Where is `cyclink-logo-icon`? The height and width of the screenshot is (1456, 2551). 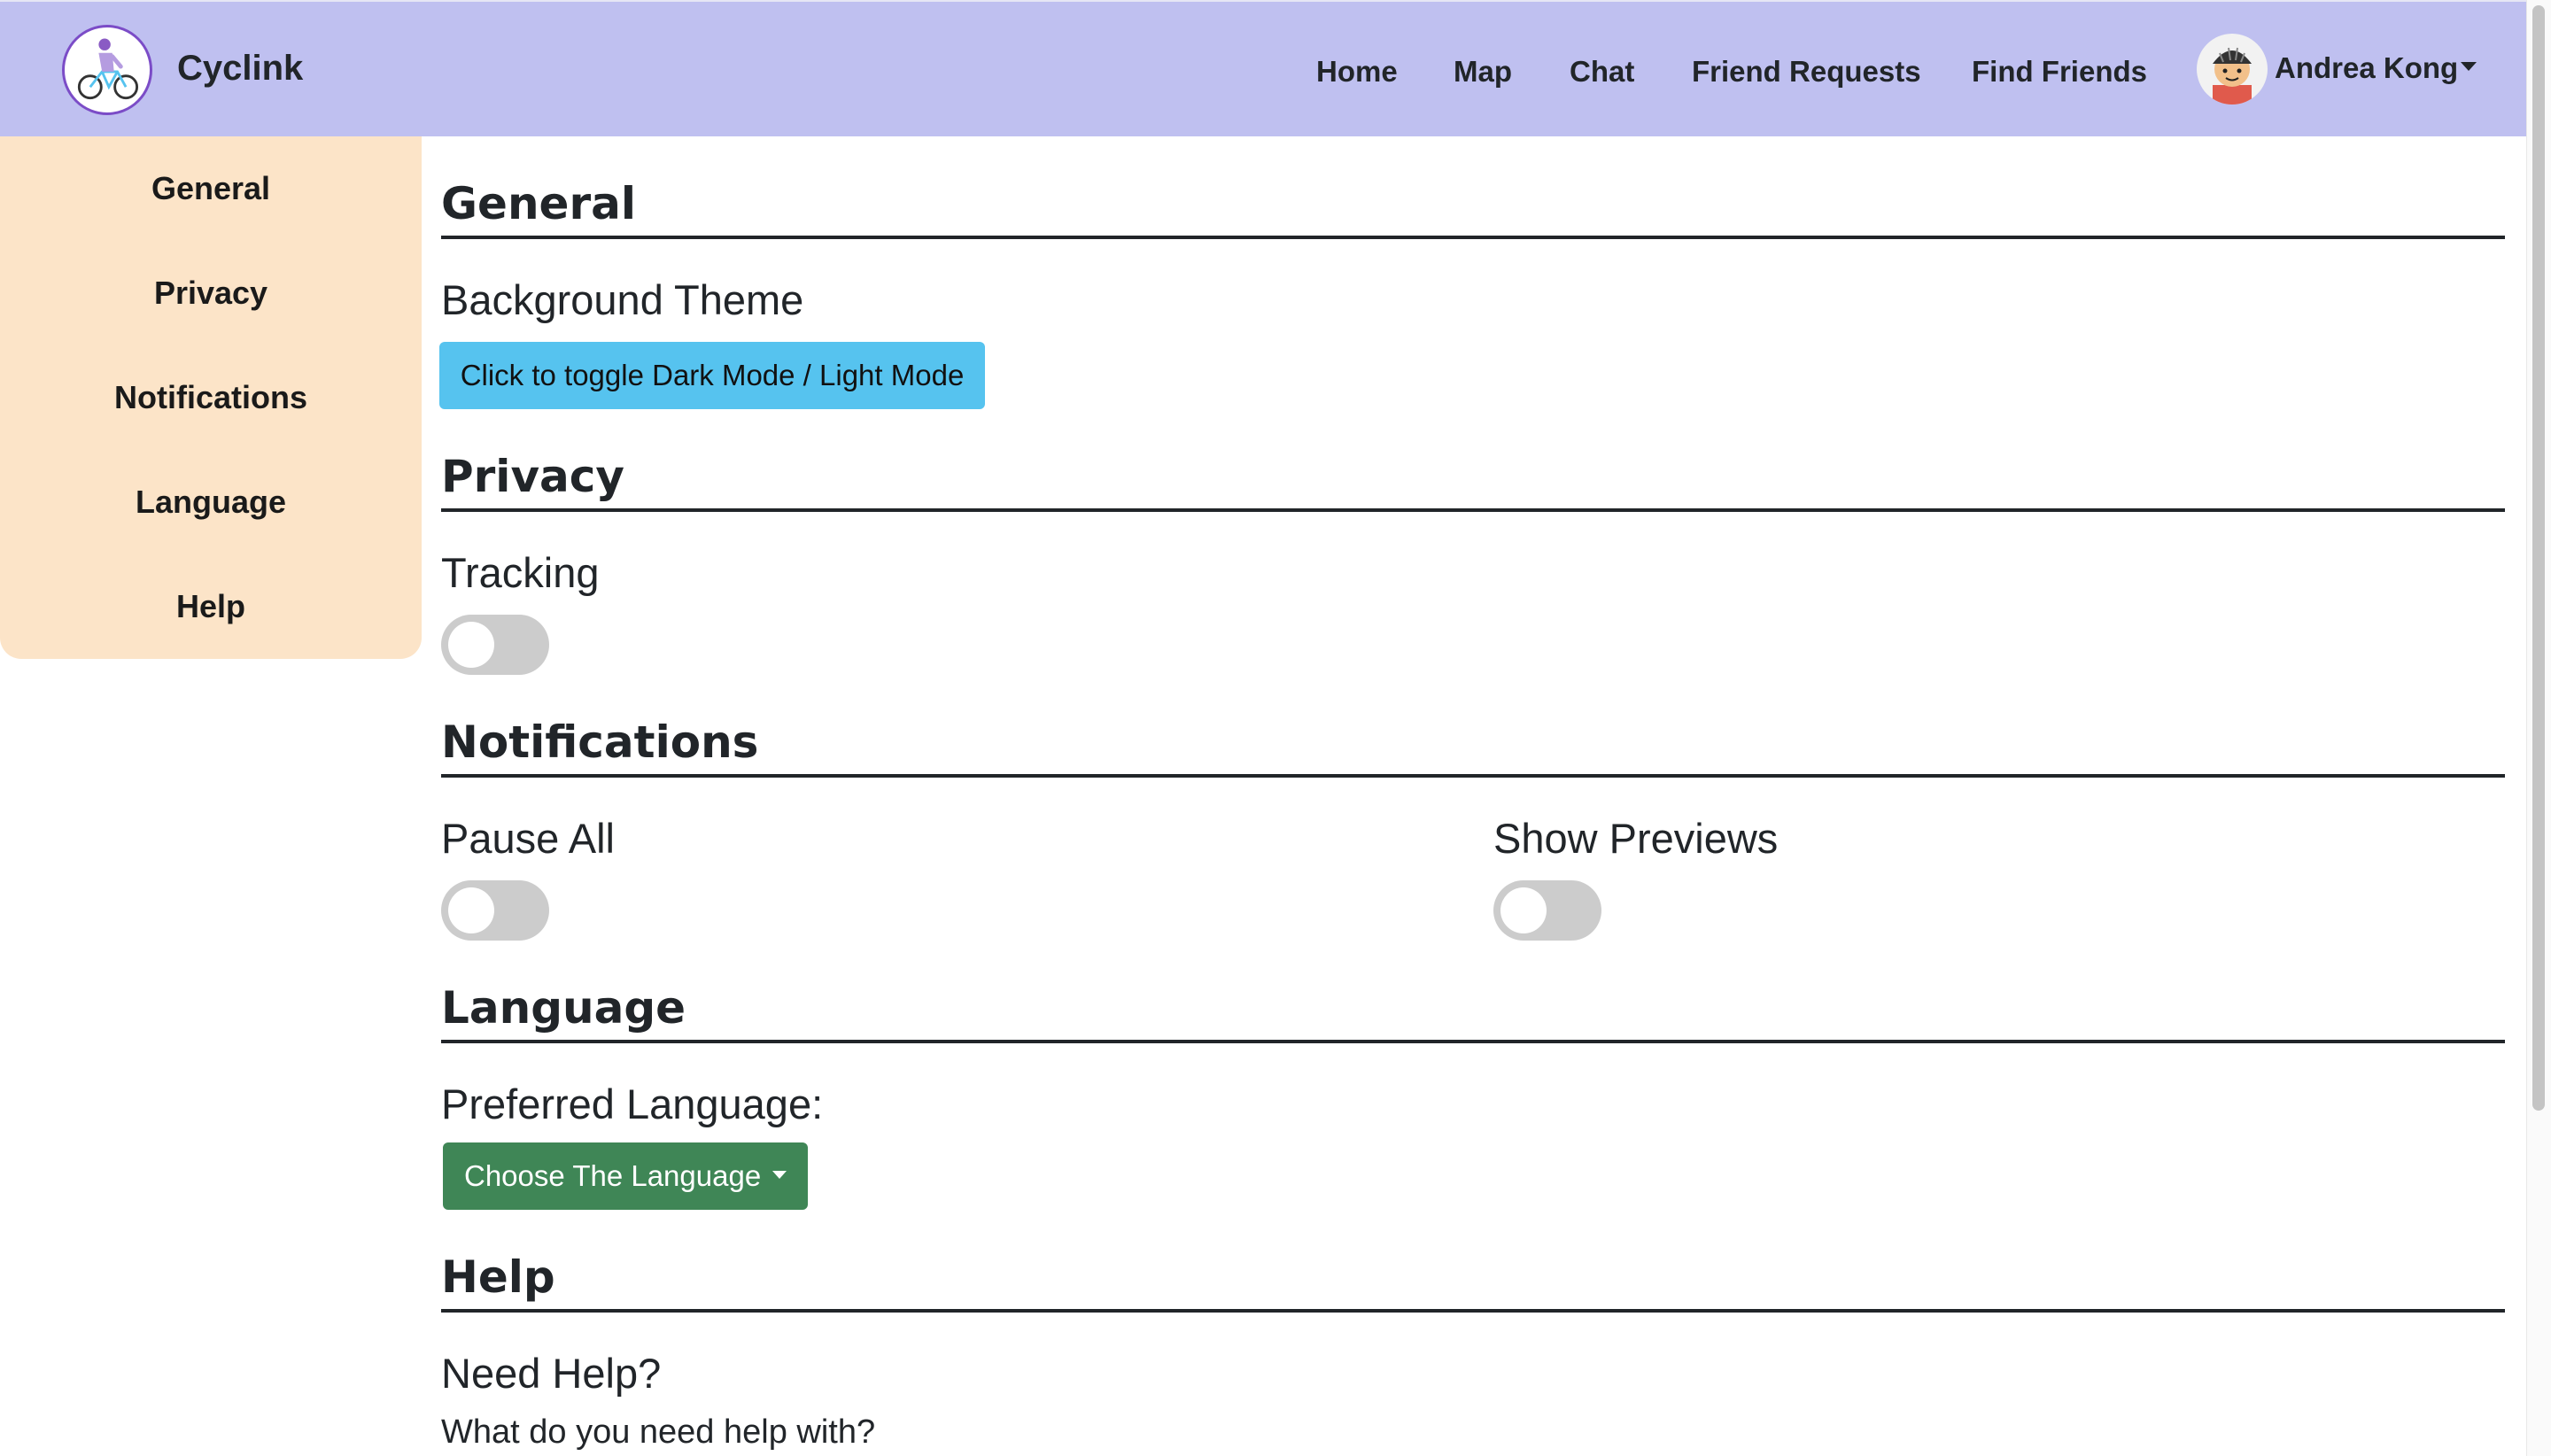 cyclink-logo-icon is located at coordinates (107, 70).